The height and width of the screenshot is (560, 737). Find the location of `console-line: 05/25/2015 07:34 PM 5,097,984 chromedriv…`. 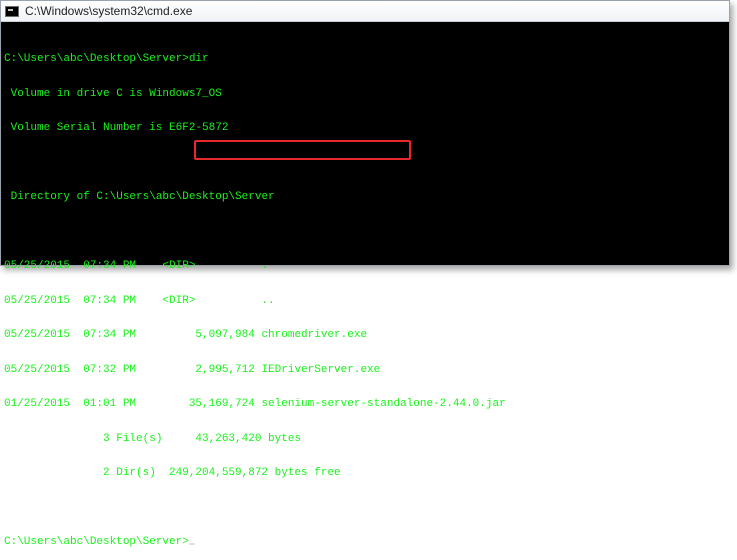

console-line: 05/25/2015 07:34 PM 5,097,984 chromedriv… is located at coordinates (186, 335).